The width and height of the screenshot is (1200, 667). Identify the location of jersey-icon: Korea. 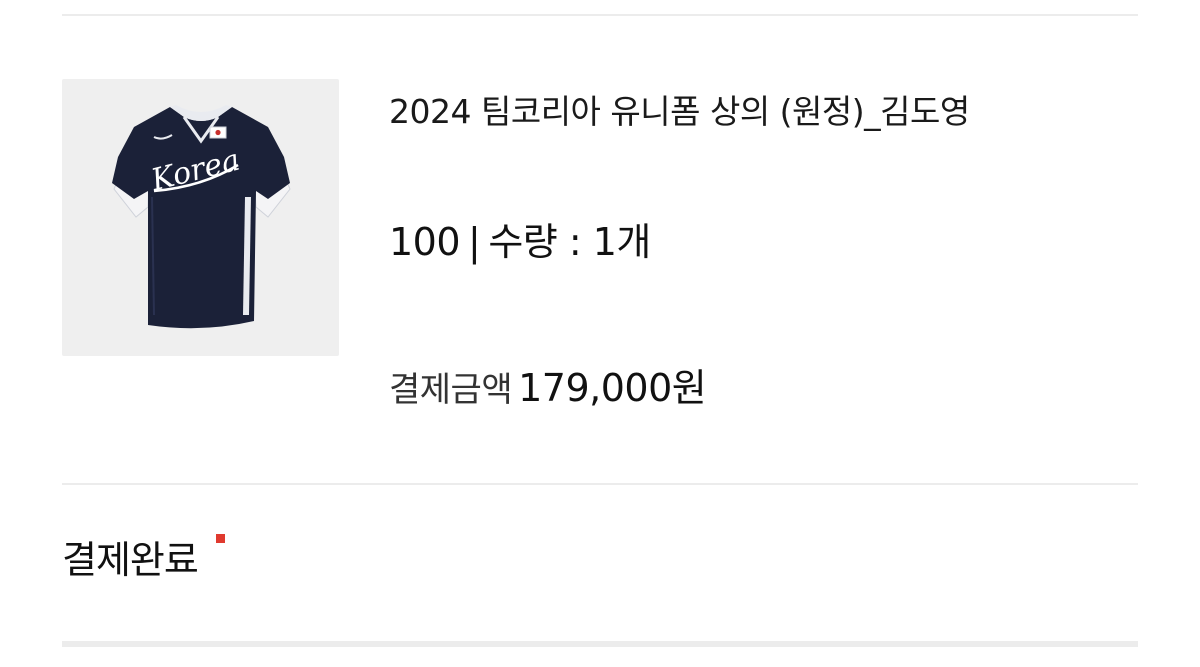
(201, 217).